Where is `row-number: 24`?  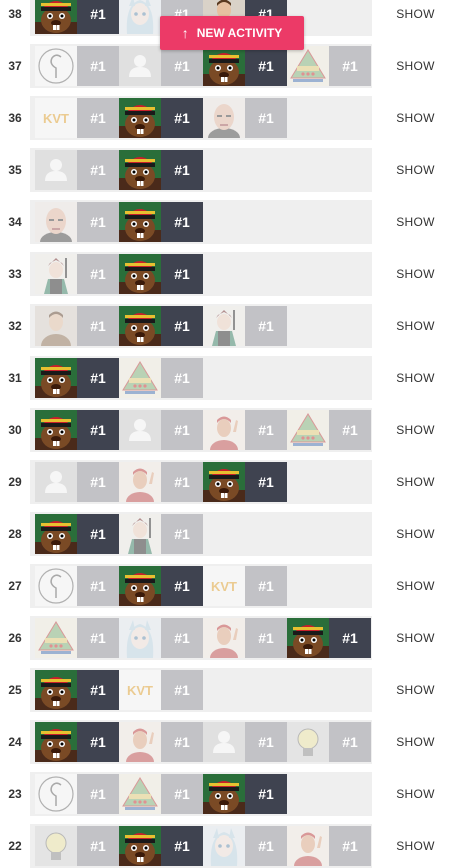
row-number: 24 is located at coordinates (15, 742).